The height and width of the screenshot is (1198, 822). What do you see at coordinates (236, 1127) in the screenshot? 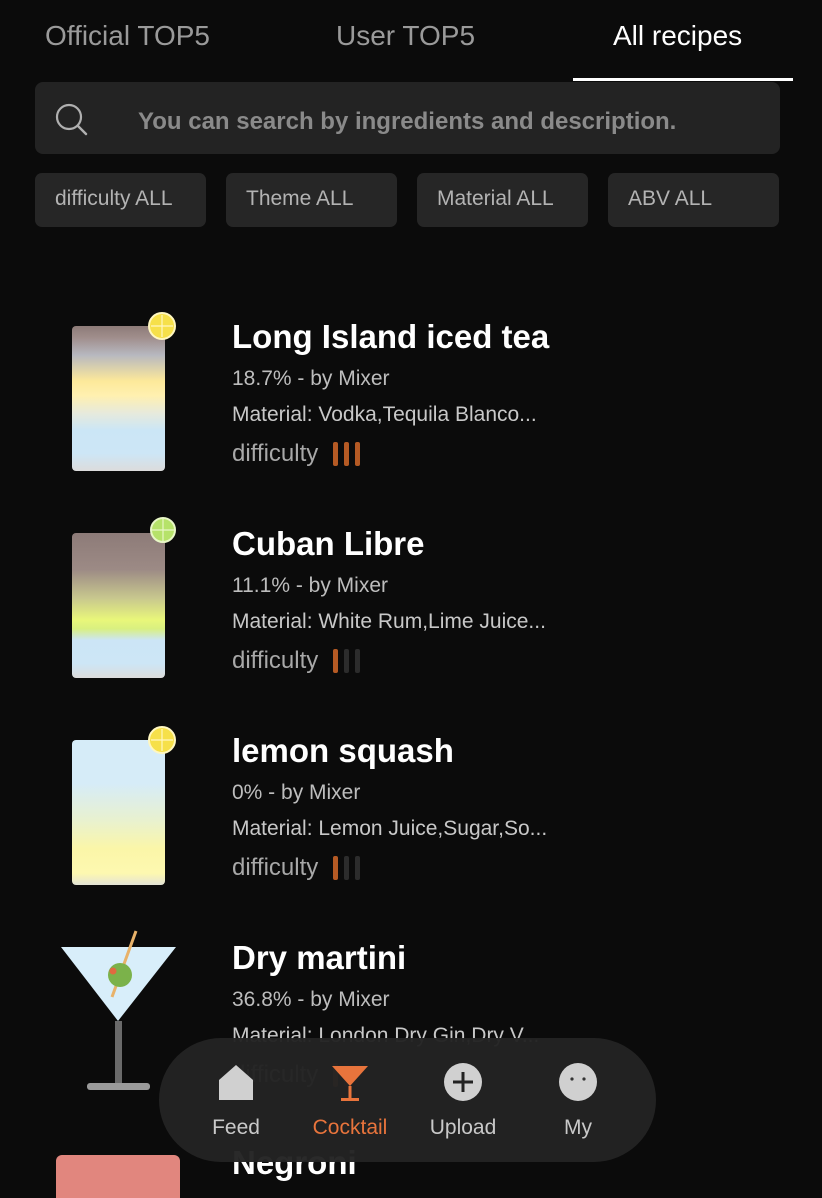
I see `nav-feed-label: Feed` at bounding box center [236, 1127].